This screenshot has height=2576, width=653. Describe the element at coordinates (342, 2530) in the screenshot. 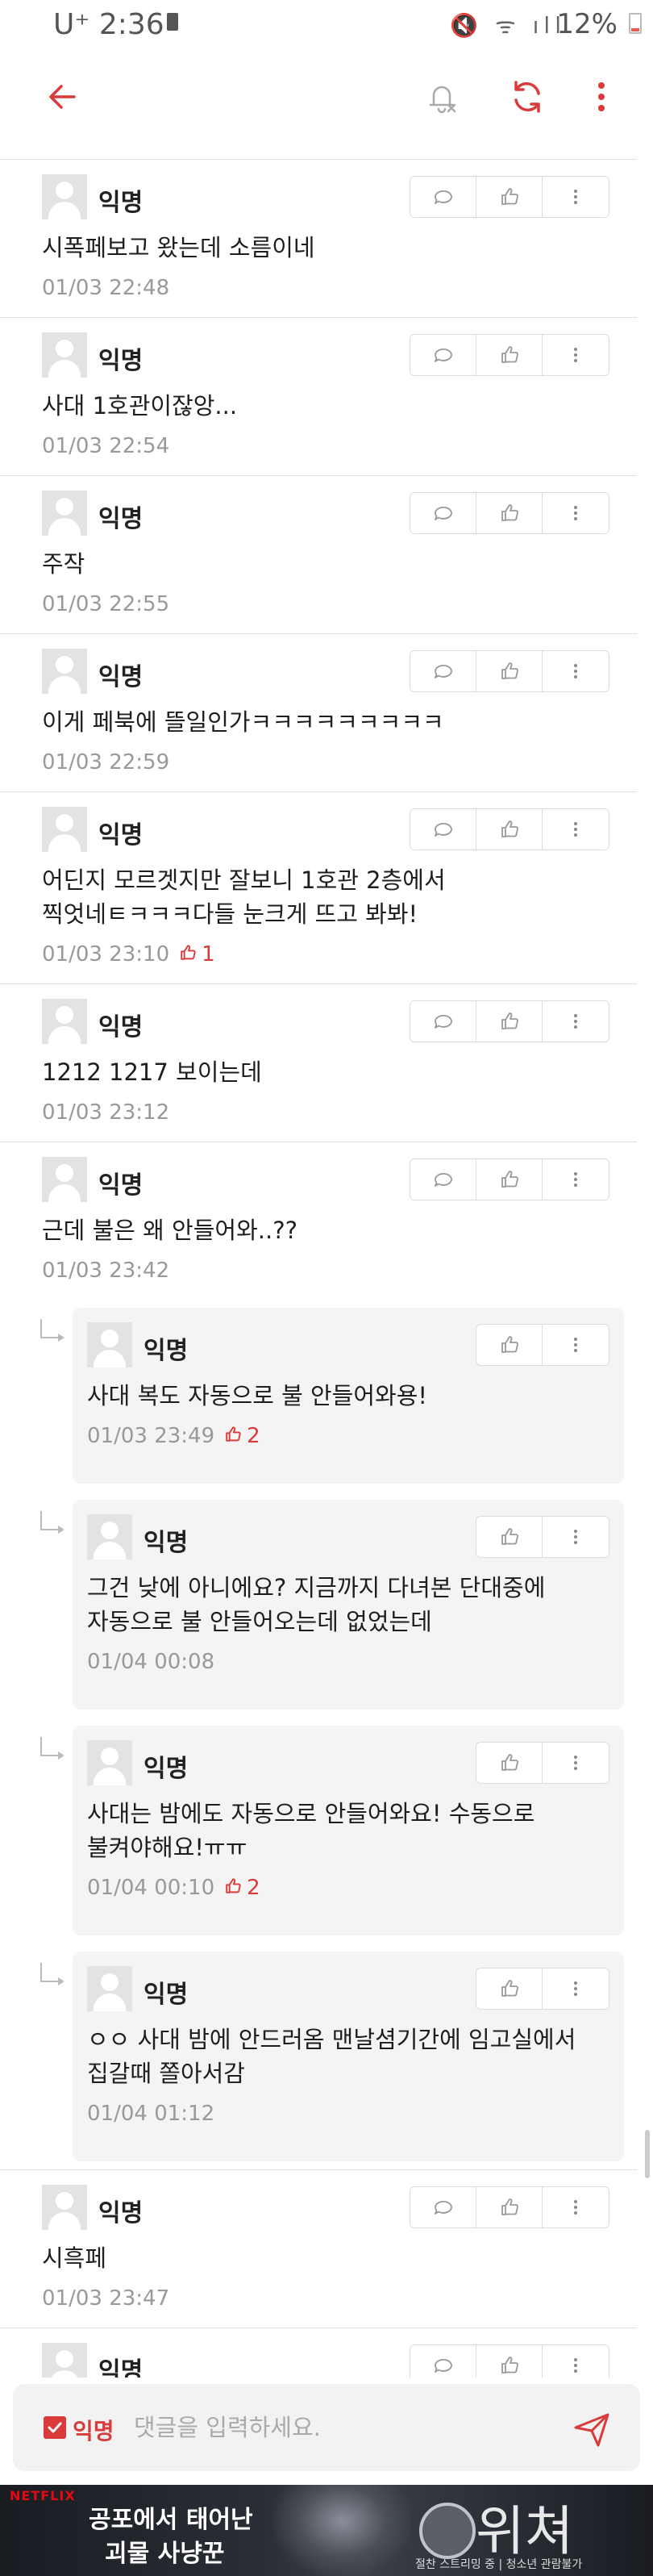

I see `ad-character-image` at that location.